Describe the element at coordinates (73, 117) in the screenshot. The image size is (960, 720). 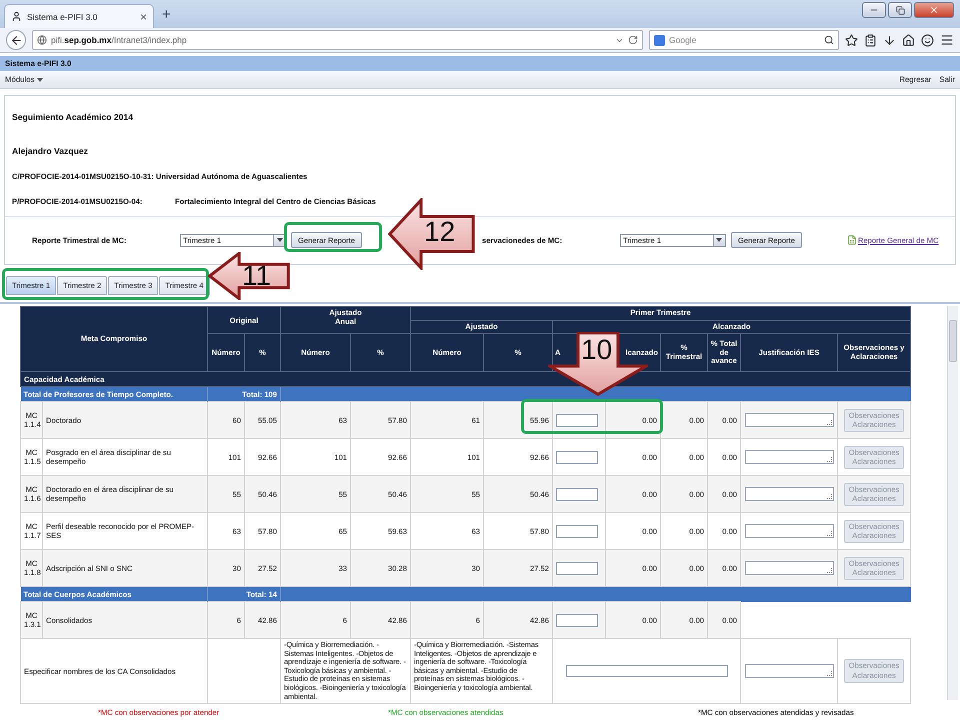
I see `page-title: Seguimiento Académico 2014` at that location.